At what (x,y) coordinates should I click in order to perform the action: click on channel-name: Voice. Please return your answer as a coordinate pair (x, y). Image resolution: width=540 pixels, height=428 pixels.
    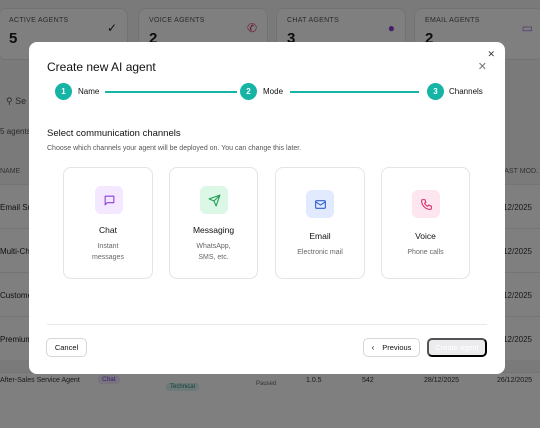
    Looking at the image, I should click on (425, 236).